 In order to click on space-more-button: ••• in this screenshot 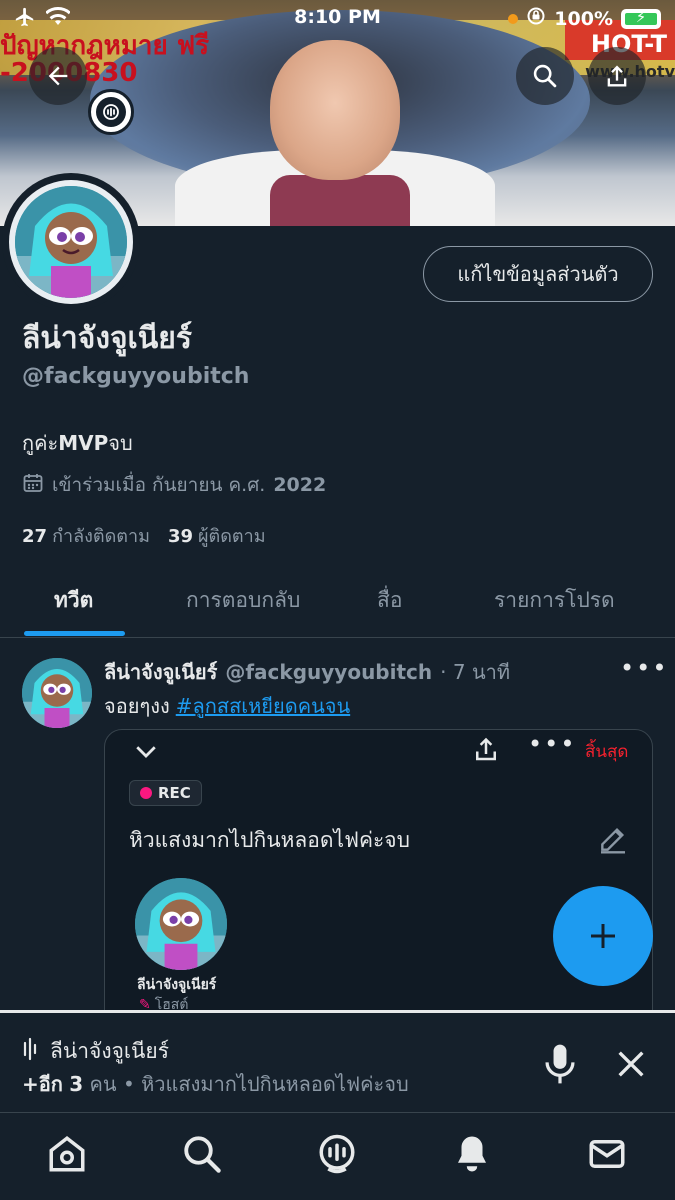, I will do `click(552, 744)`.